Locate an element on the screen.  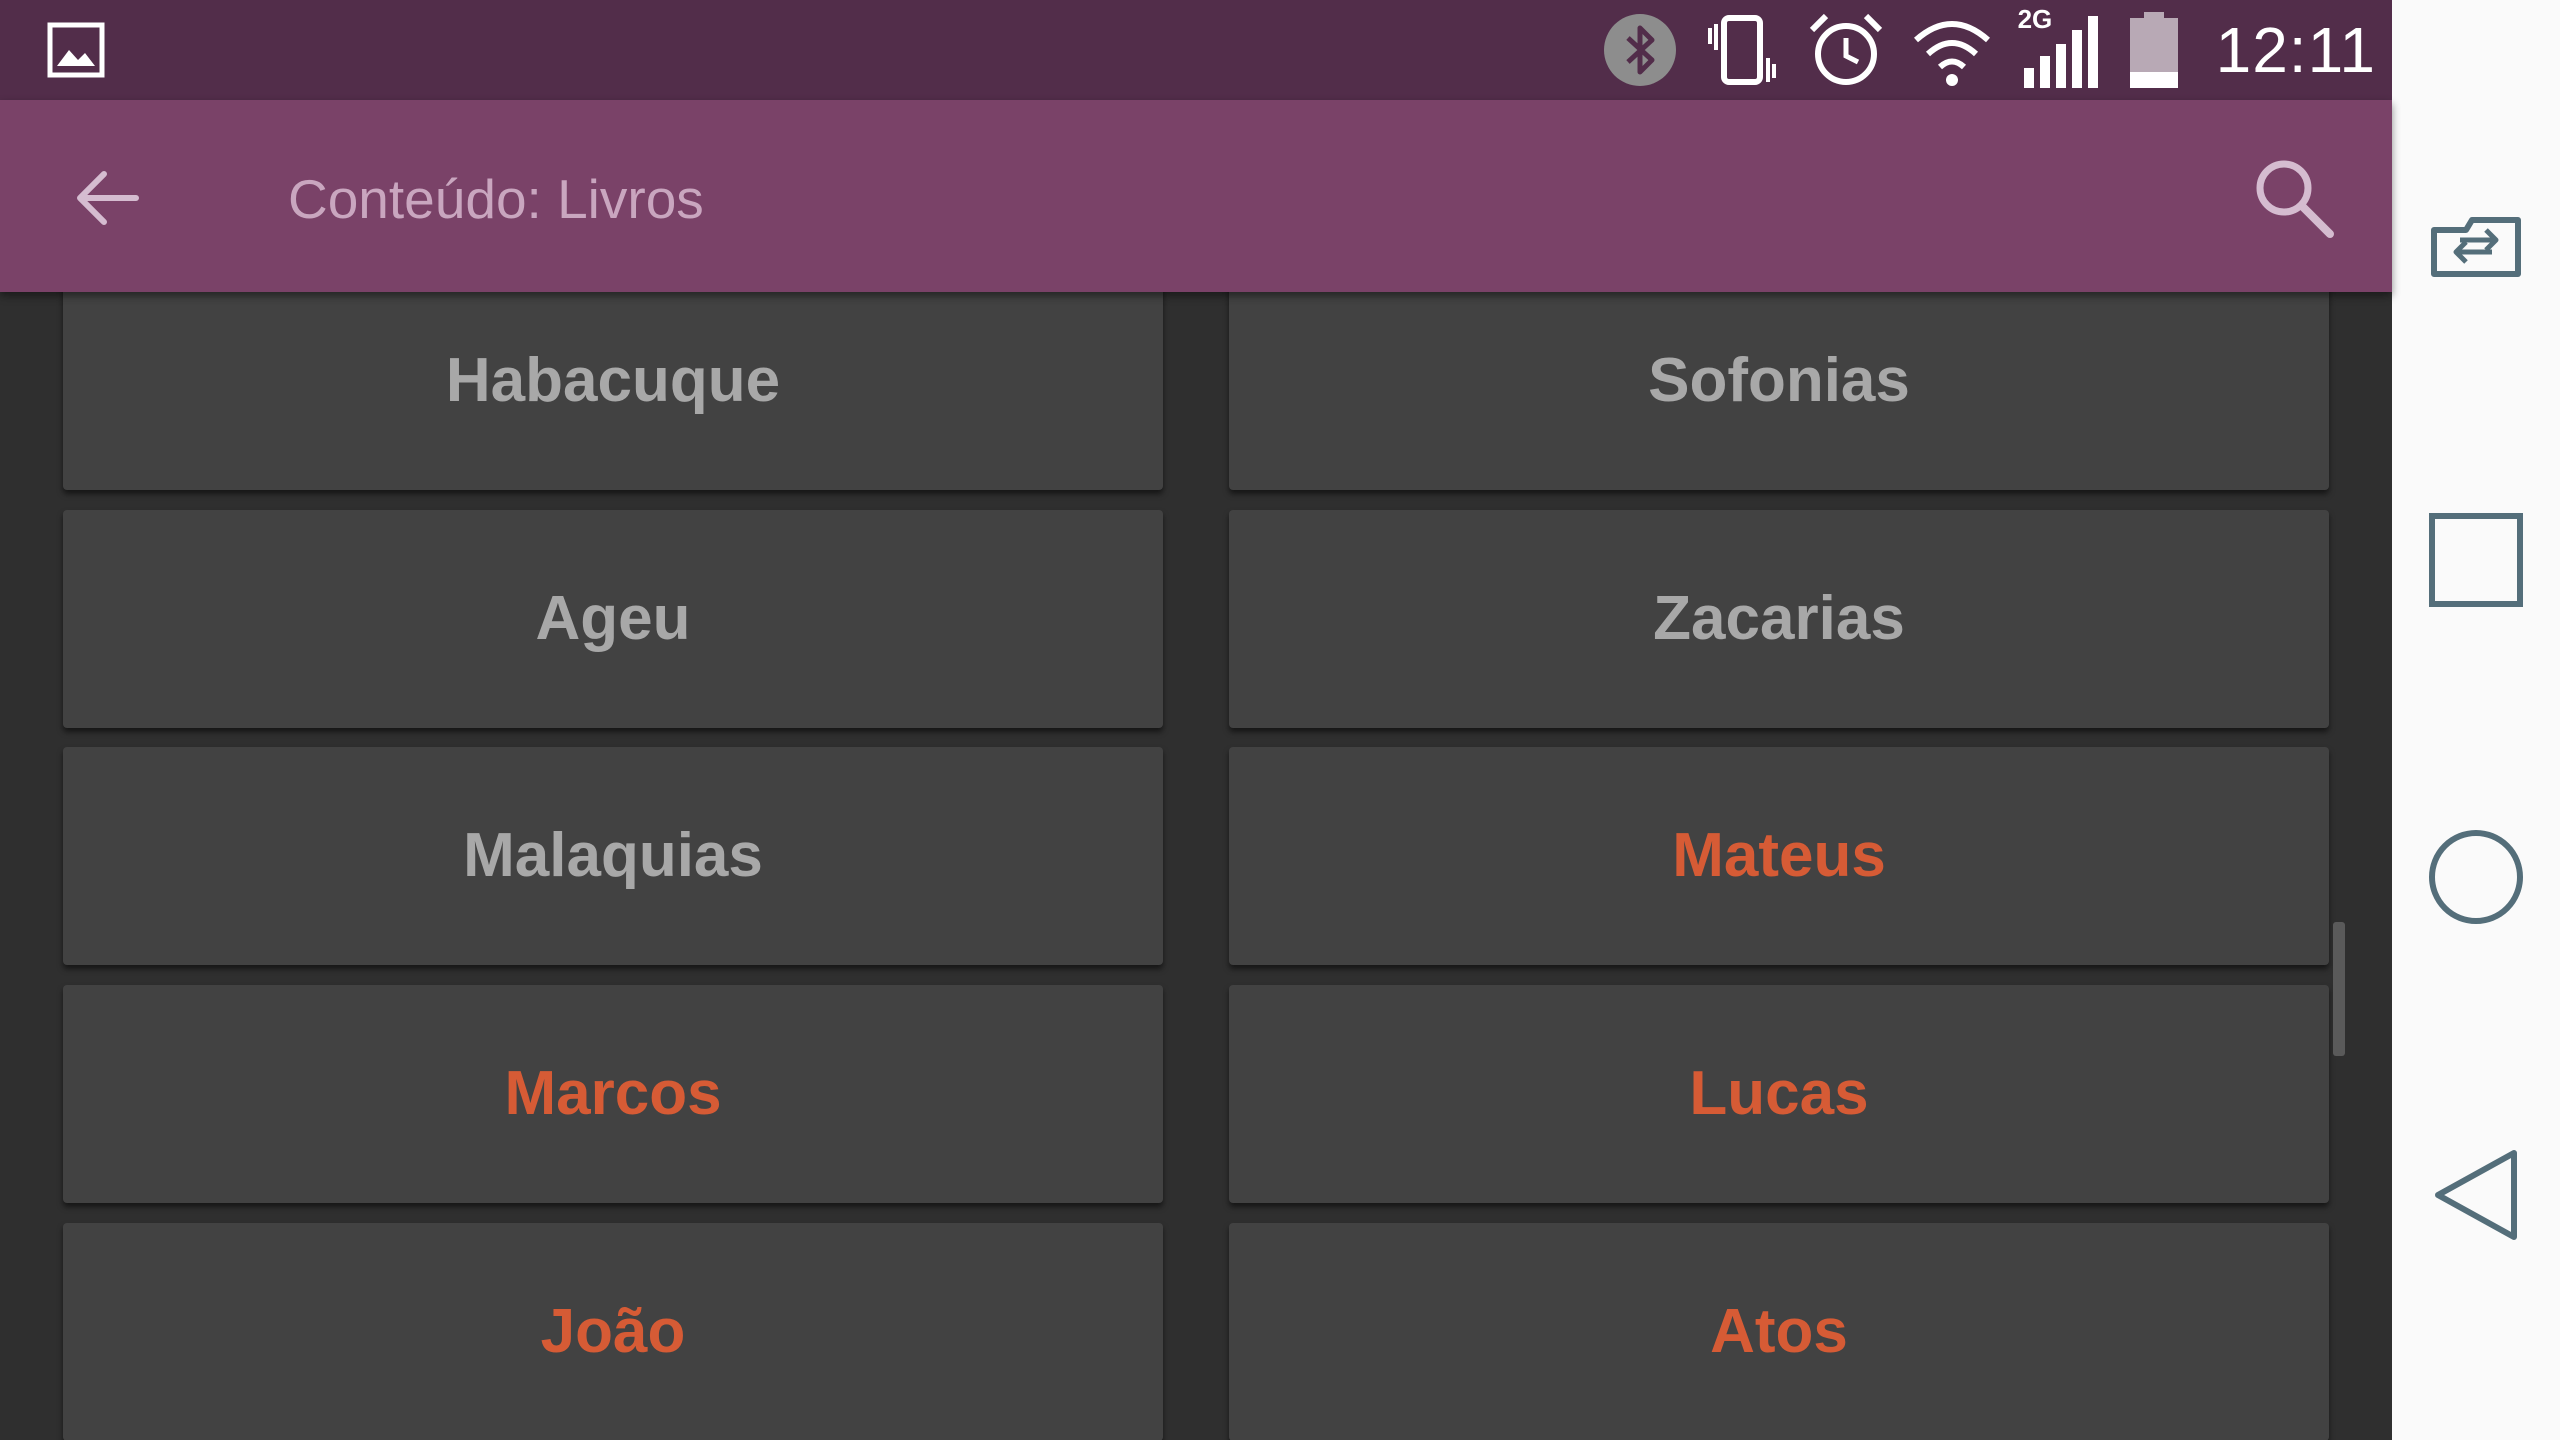
book-card-ageu: Ageu is located at coordinates (613, 619).